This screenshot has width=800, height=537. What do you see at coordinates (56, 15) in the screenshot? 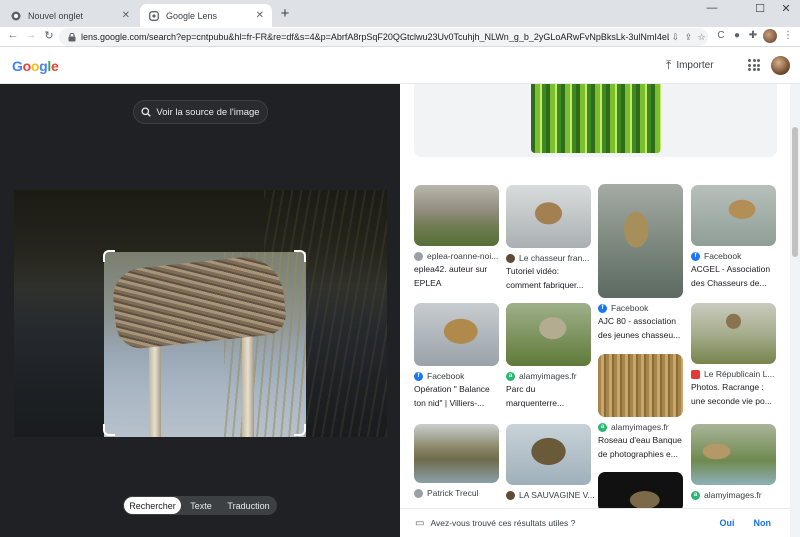
I see `tab-title: Nouvel onglet` at bounding box center [56, 15].